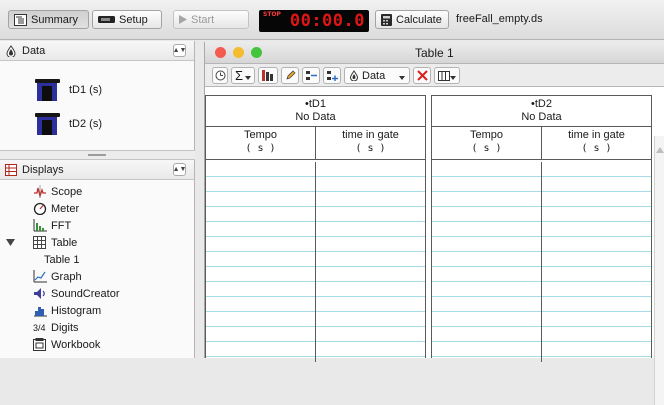 This screenshot has width=664, height=405. What do you see at coordinates (499, 19) in the screenshot?
I see `document-filename: freeFall_empty.ds` at bounding box center [499, 19].